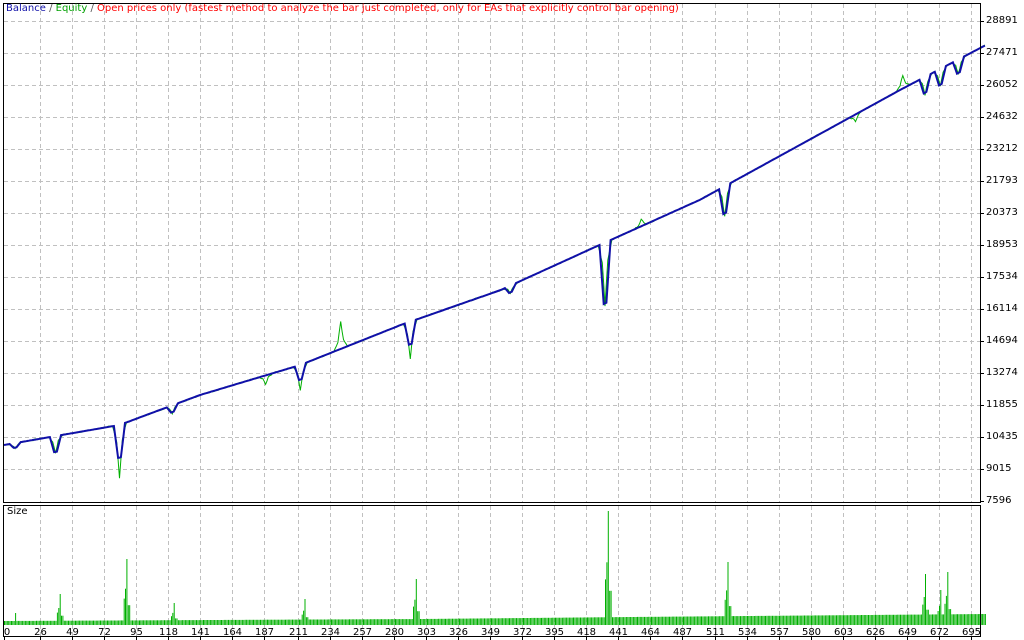 The height and width of the screenshot is (640, 1024). What do you see at coordinates (682, 632) in the screenshot?
I see `x-tick-label: 487` at bounding box center [682, 632].